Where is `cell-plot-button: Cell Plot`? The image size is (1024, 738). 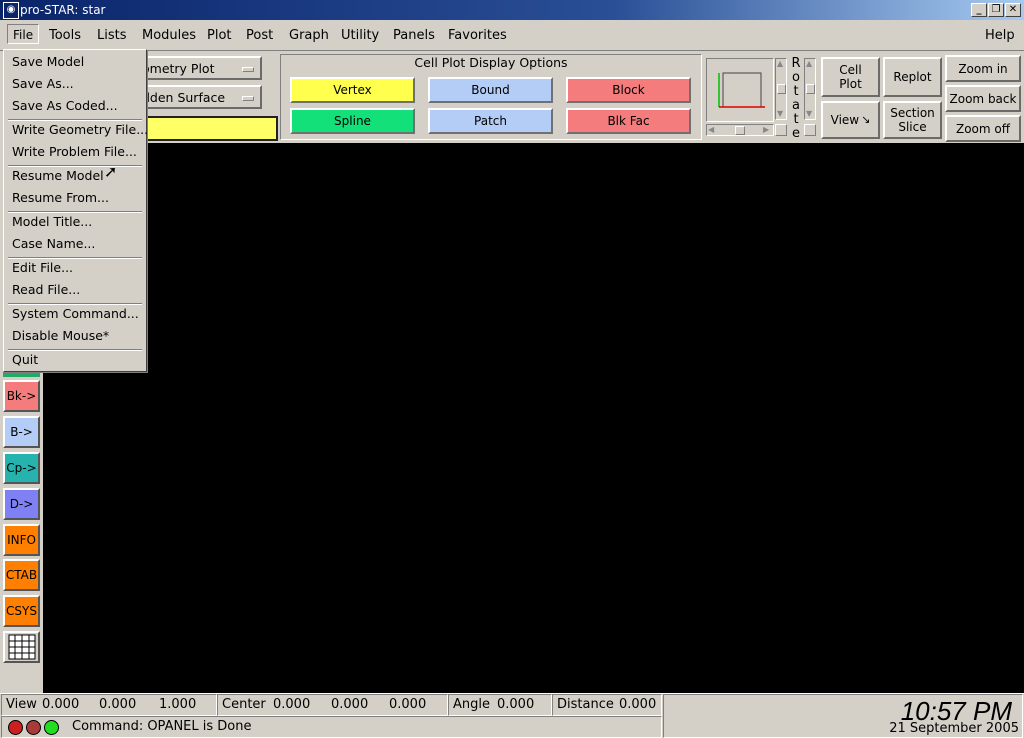 cell-plot-button: Cell Plot is located at coordinates (850, 77).